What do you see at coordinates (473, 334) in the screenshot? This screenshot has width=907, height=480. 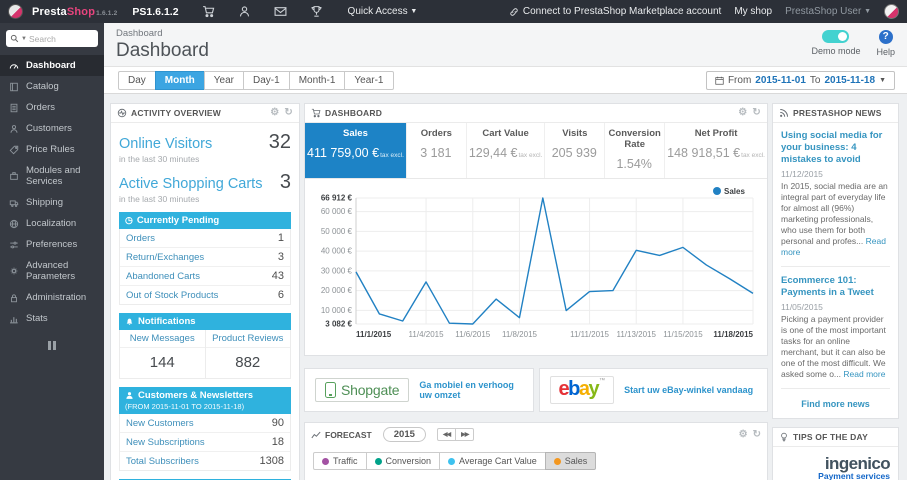 I see `svg-text: 11/6/2015` at bounding box center [473, 334].